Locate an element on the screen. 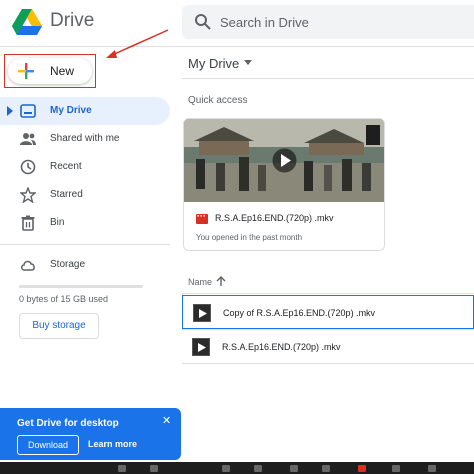  sidebar-item-shared-with-me: Shared with me is located at coordinates (85, 139).